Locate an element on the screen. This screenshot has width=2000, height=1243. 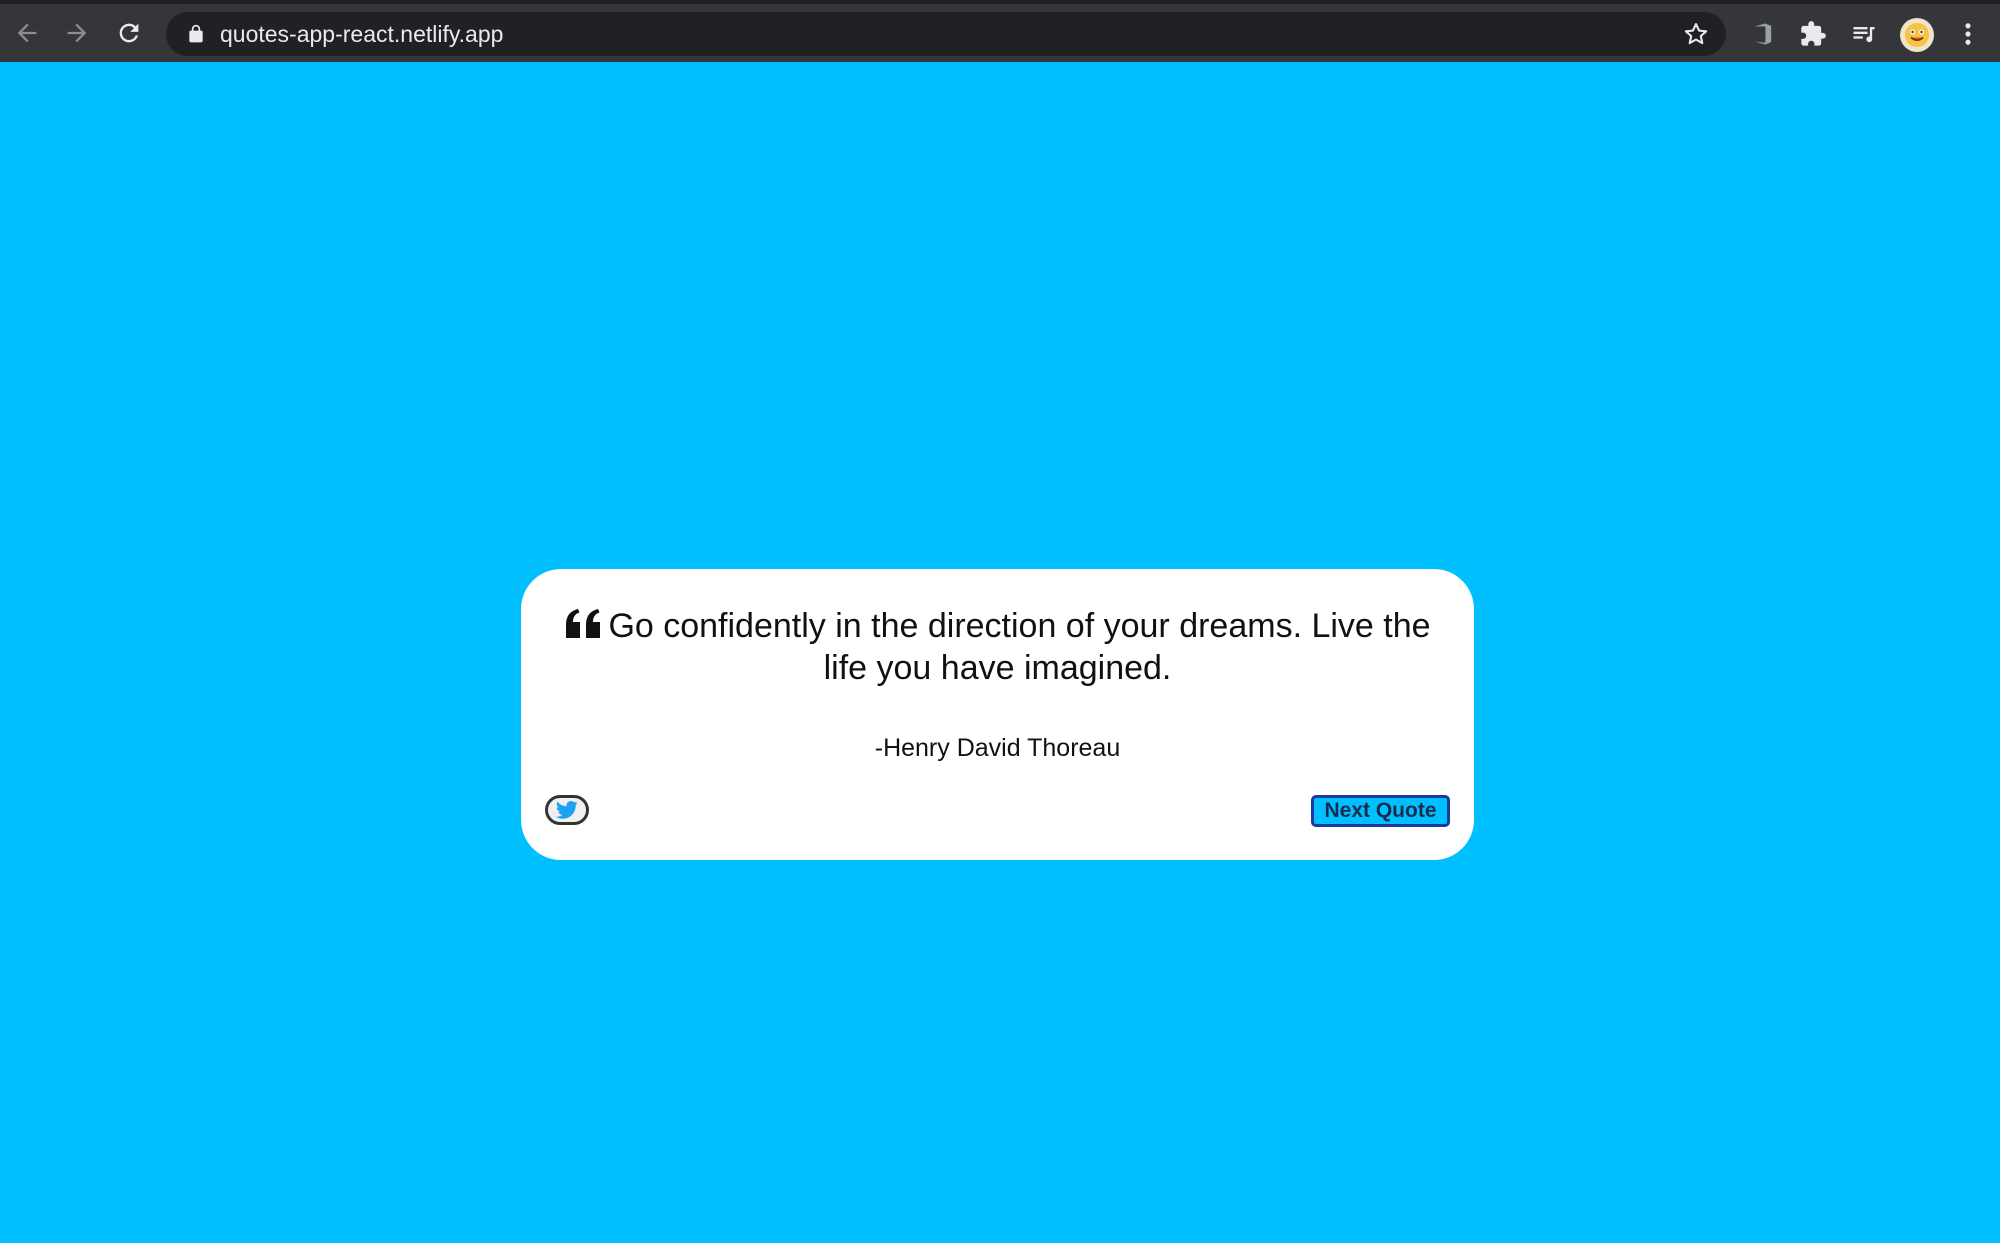
media-control-button is located at coordinates (1864, 34).